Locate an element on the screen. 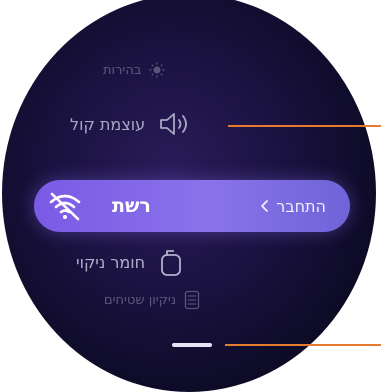  speaker-icon is located at coordinates (176, 124).